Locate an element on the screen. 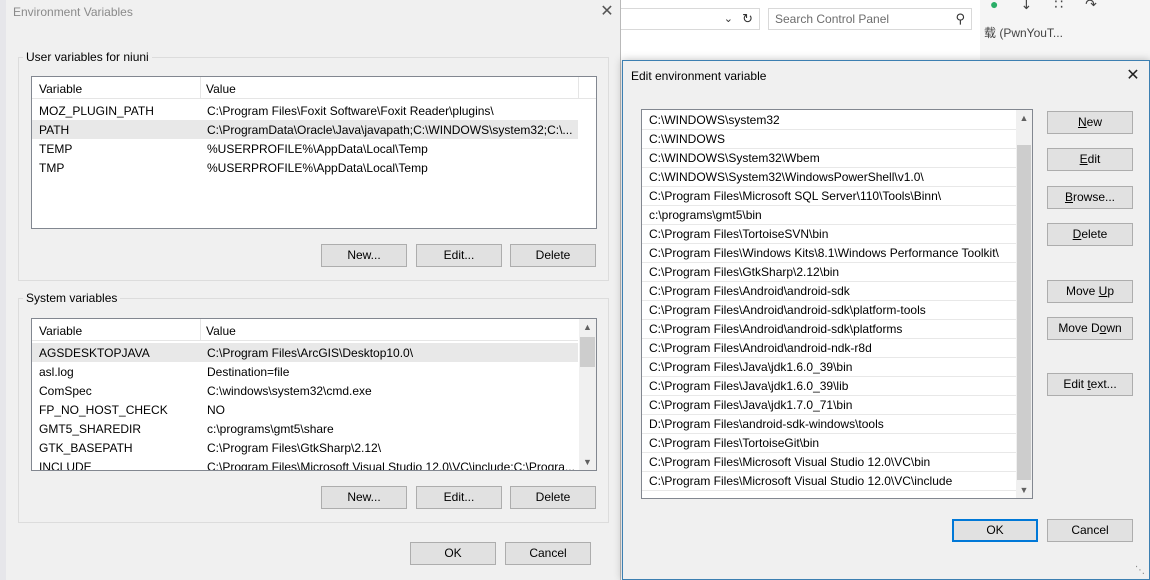  list-item: C:\Program Files\Java\jdk1.6.0_39\lib is located at coordinates (829, 386).